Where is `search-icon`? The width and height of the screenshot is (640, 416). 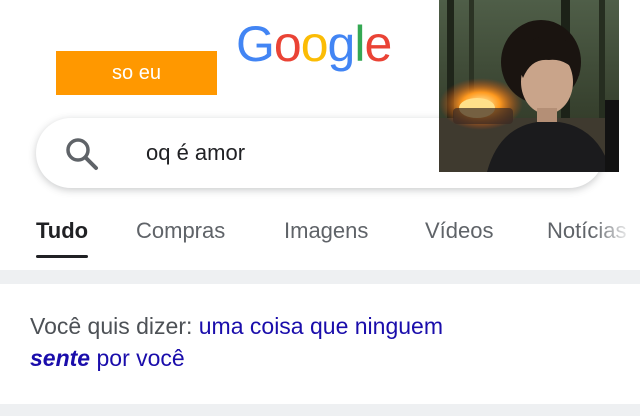 search-icon is located at coordinates (82, 154).